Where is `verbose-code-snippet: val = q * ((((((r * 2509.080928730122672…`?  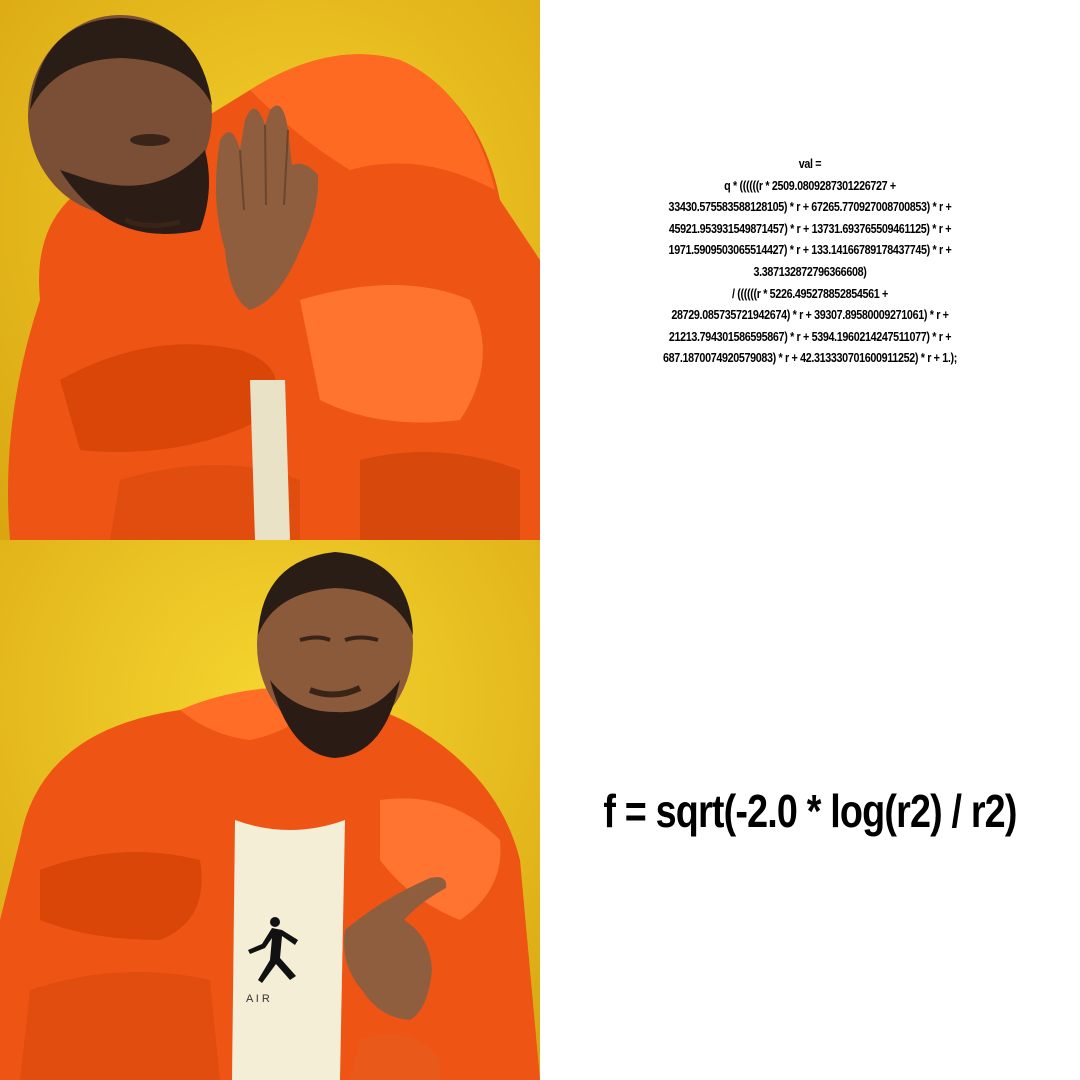
verbose-code-snippet: val = q * ((((((r * 2509.080928730122672… is located at coordinates (810, 261).